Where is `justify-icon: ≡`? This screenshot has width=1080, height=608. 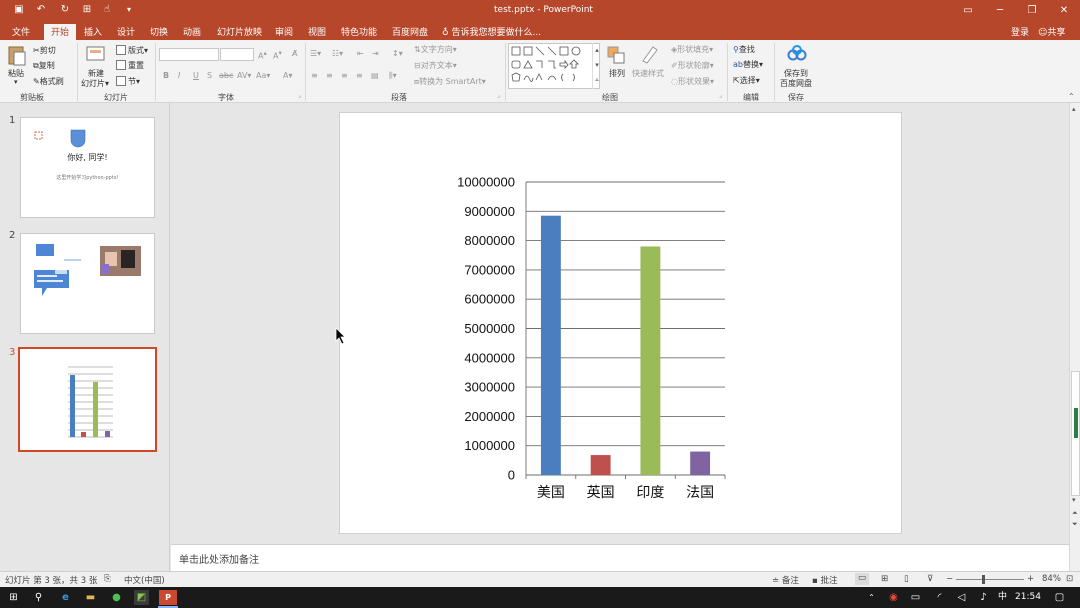
justify-icon: ≡ is located at coordinates (359, 75).